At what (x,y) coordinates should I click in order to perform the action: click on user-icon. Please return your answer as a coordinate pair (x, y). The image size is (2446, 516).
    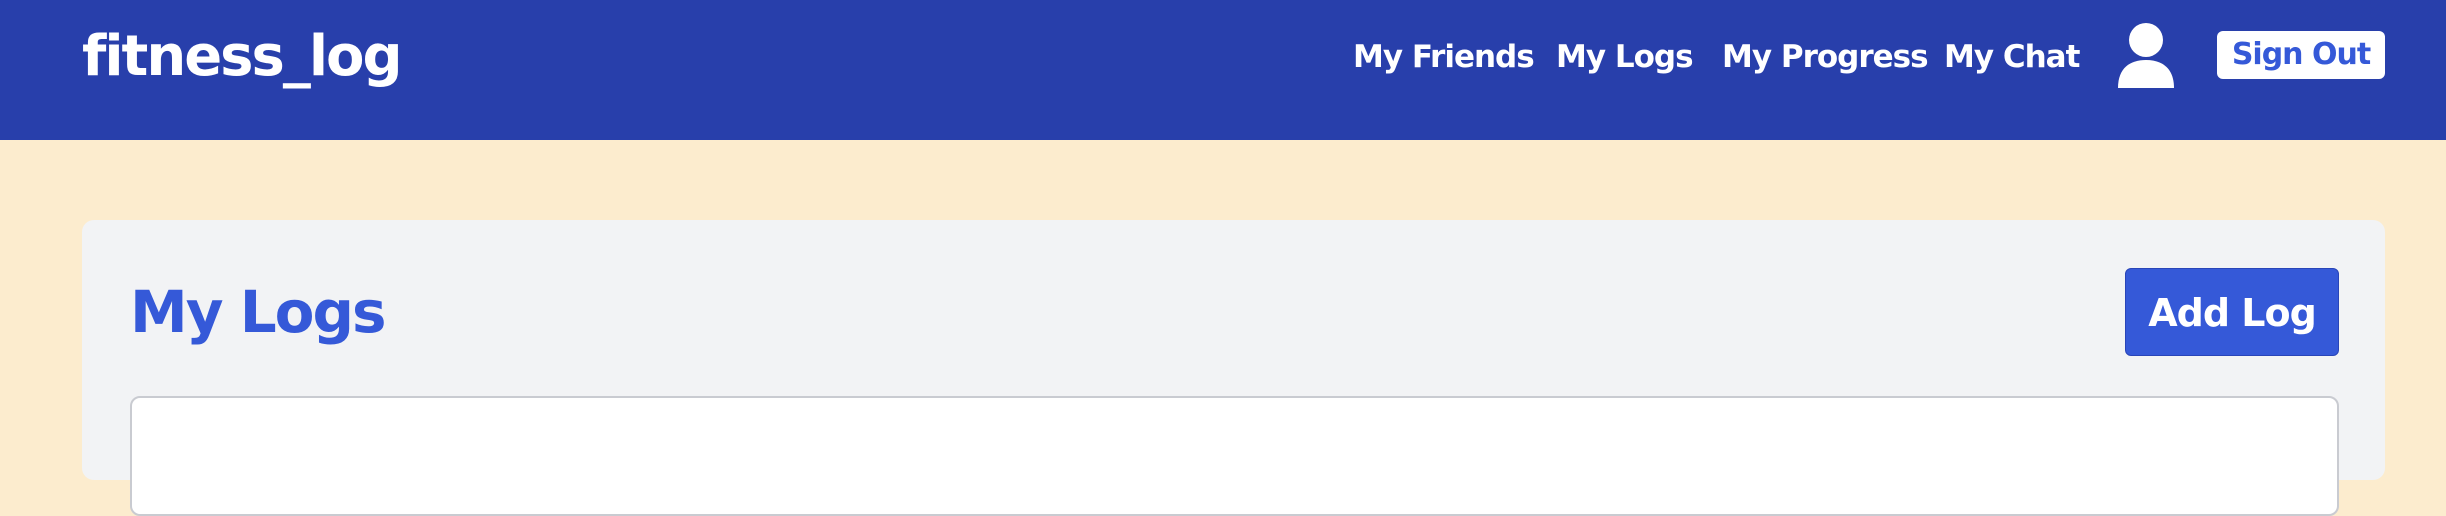
    Looking at the image, I should click on (2146, 56).